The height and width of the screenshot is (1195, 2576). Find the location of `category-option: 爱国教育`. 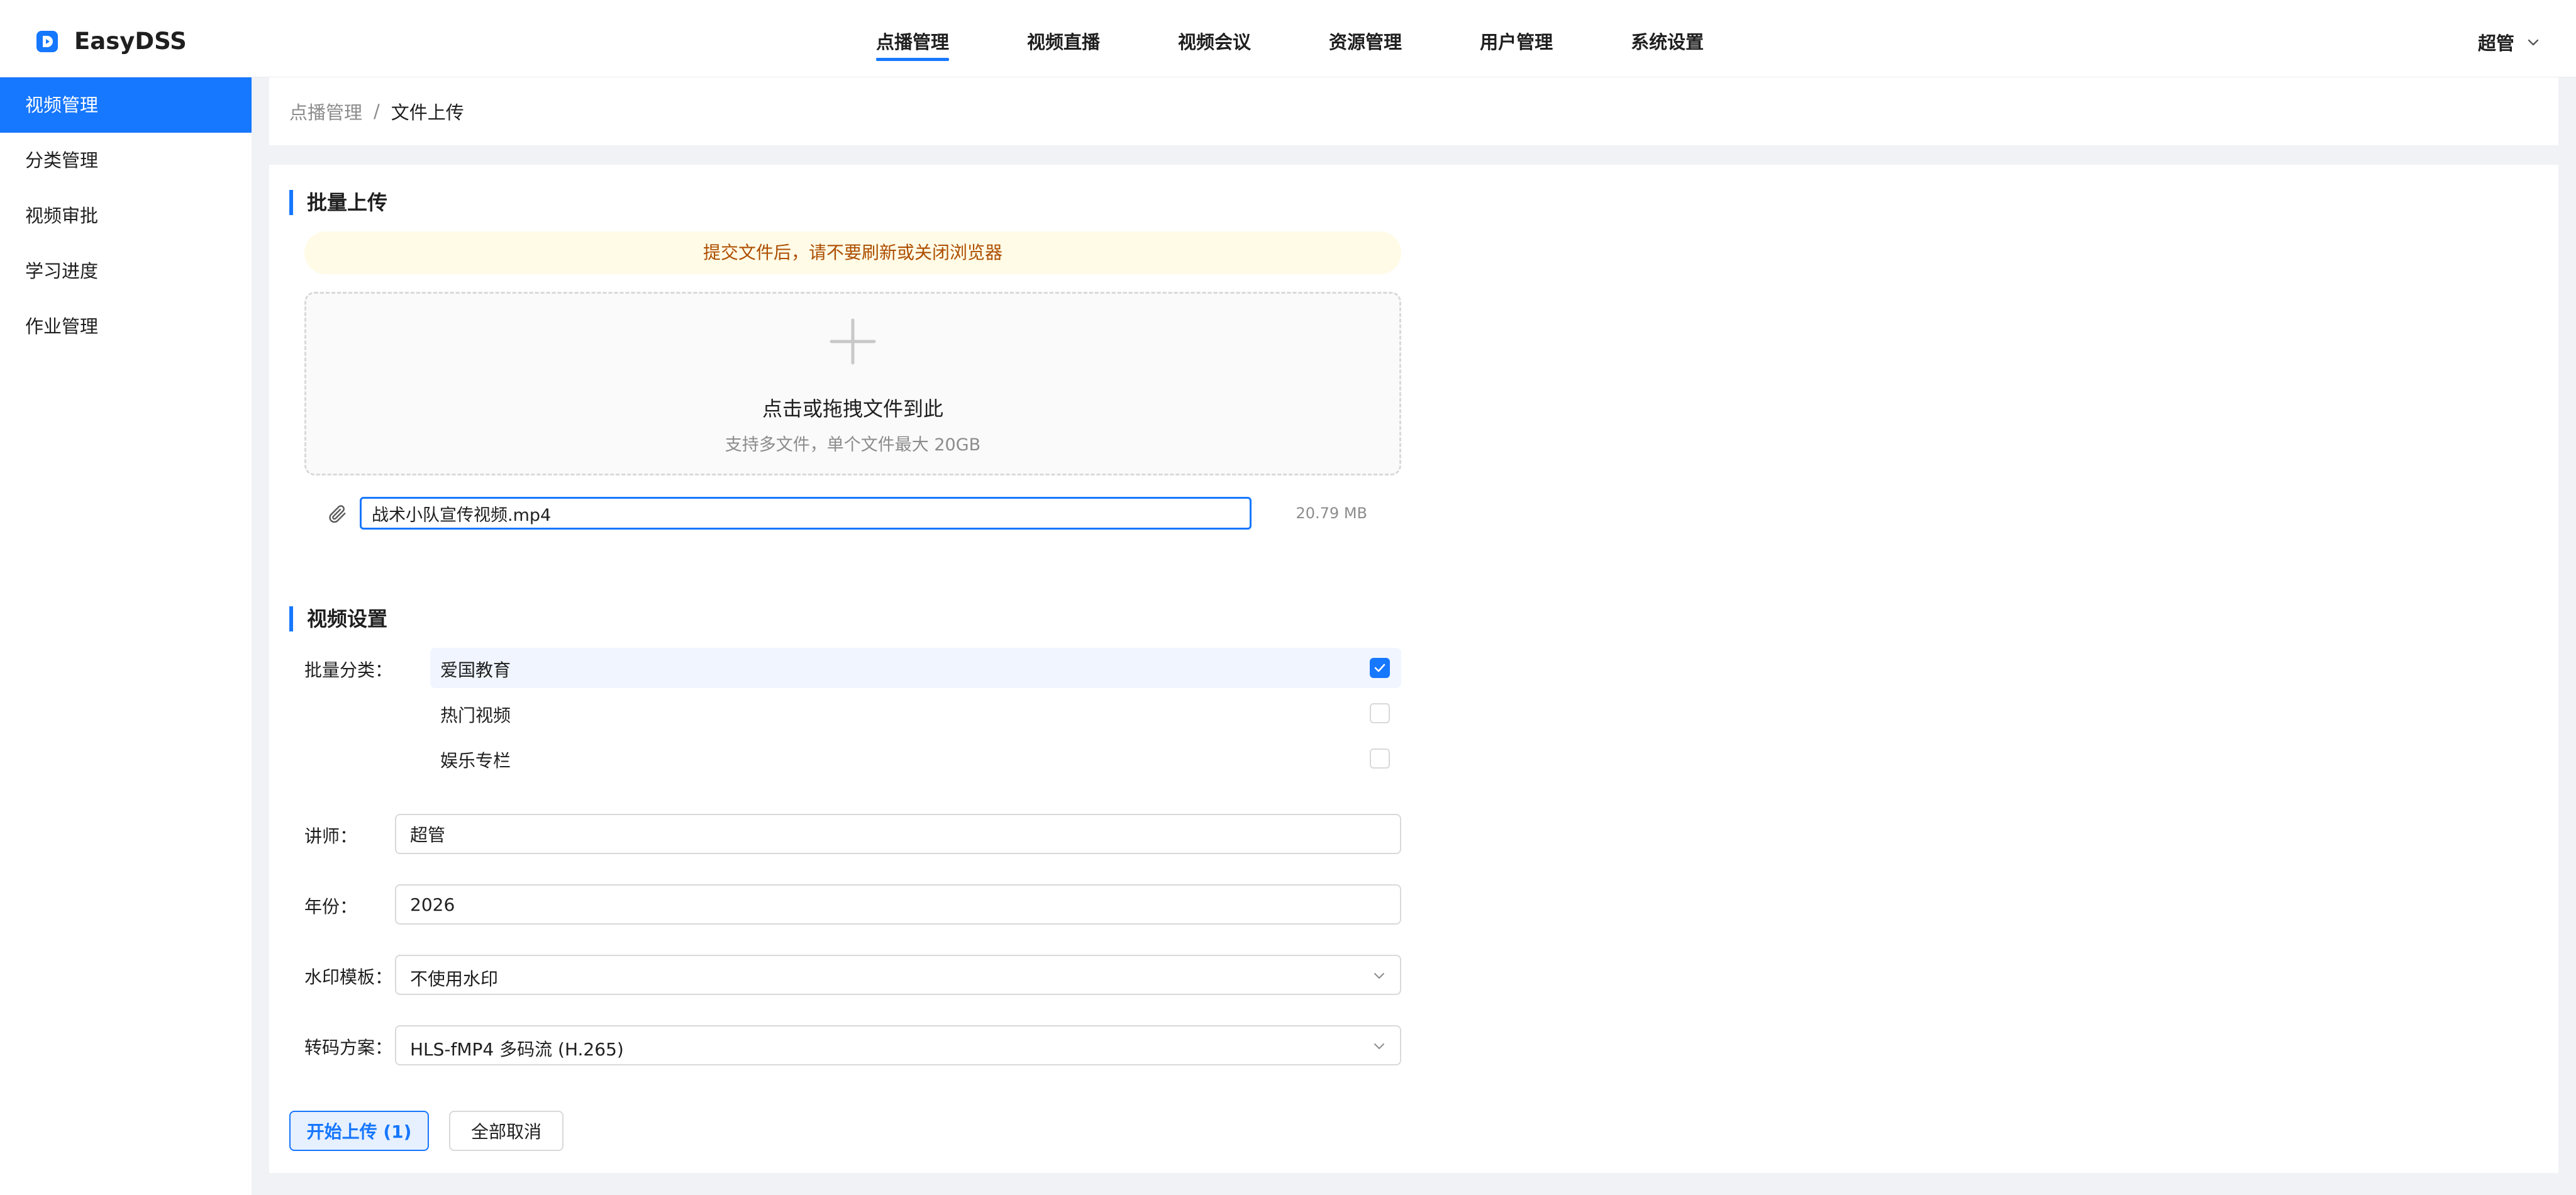

category-option: 爱国教育 is located at coordinates (915, 668).